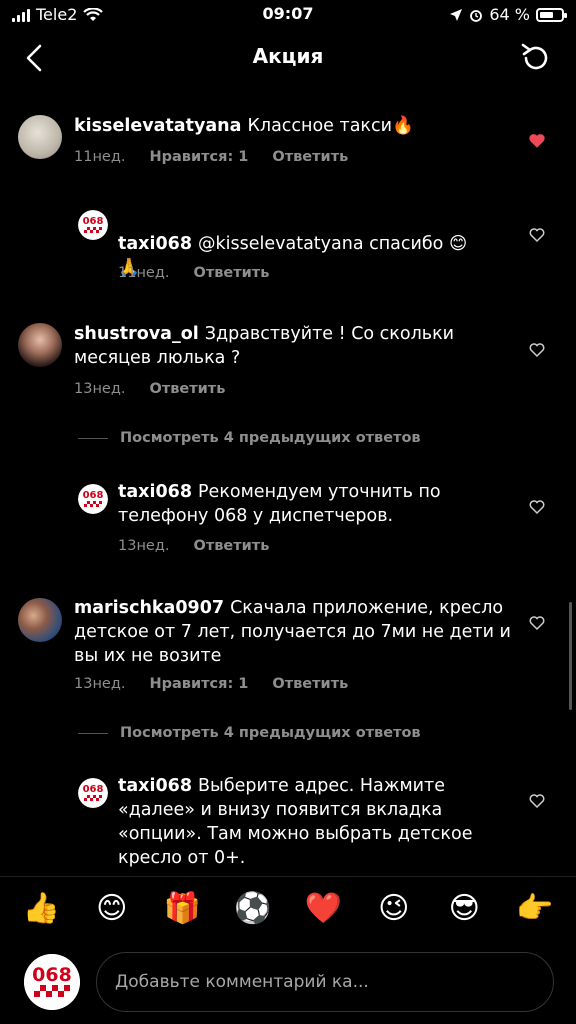 The height and width of the screenshot is (1024, 576). I want to click on comment-meta: 13нед. Нравится: 1 Ответить, so click(211, 684).